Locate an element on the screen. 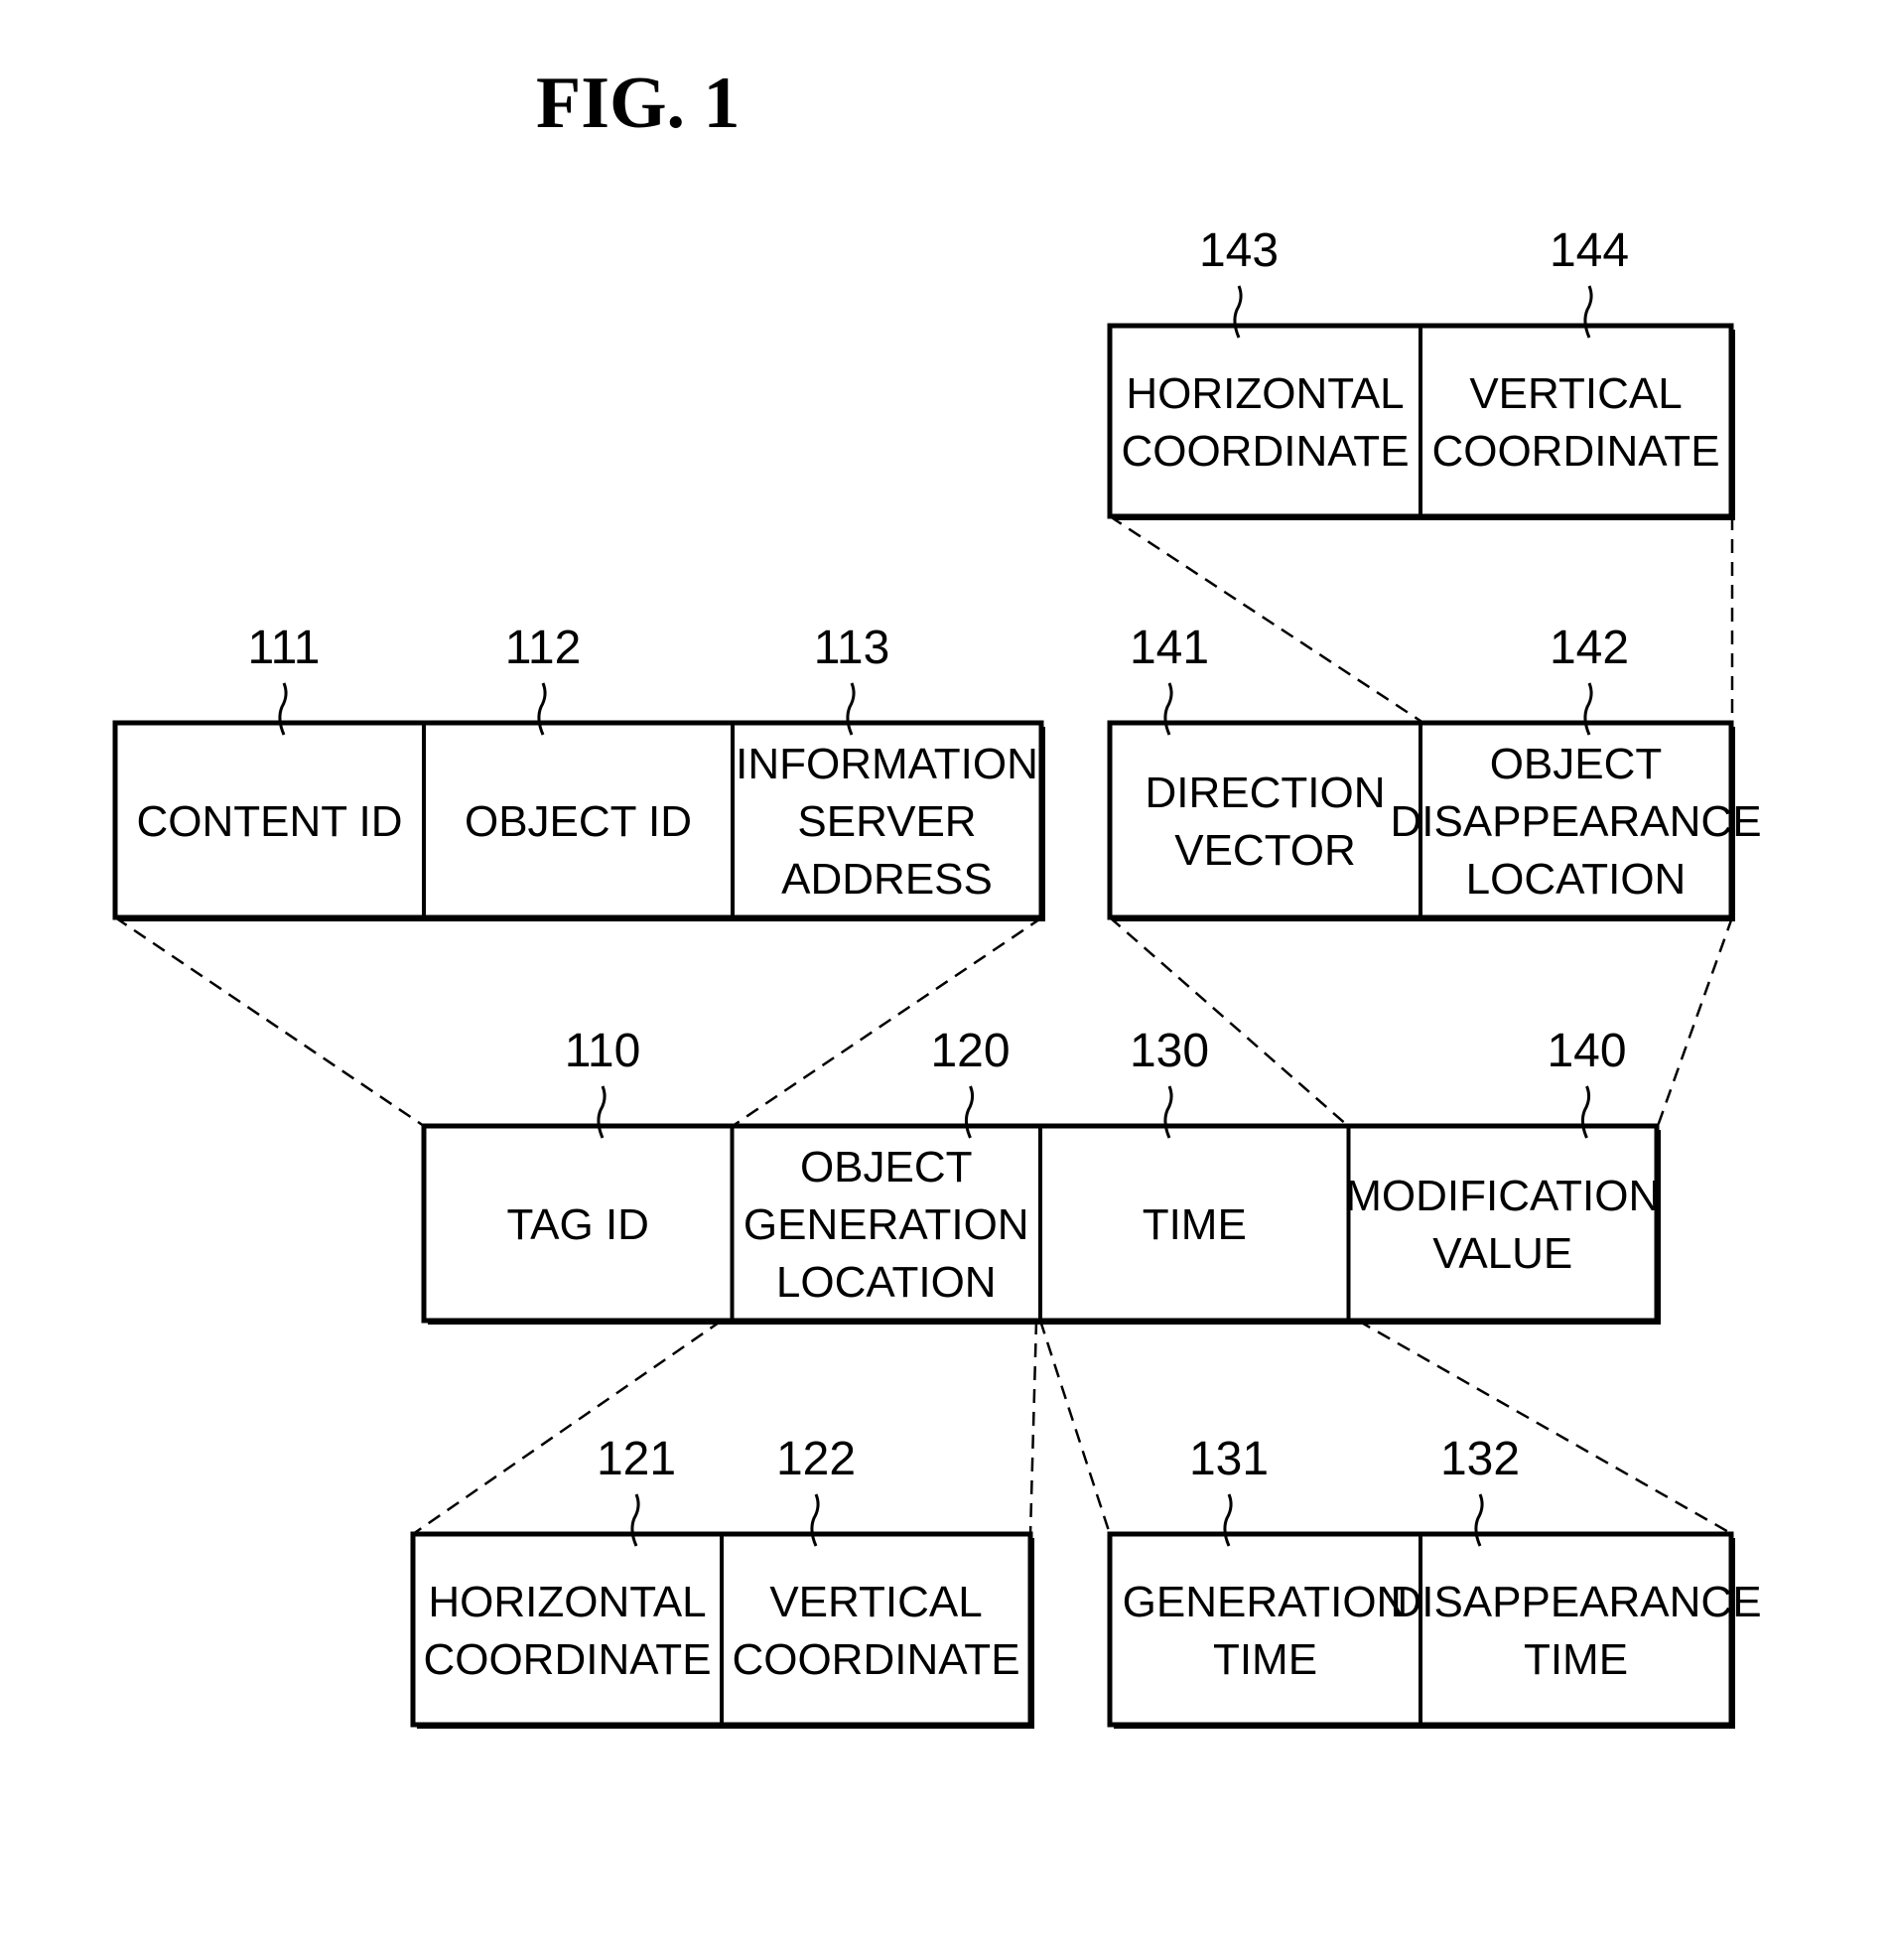 The image size is (1893, 1960). field-label: ADDRESS is located at coordinates (887, 879).